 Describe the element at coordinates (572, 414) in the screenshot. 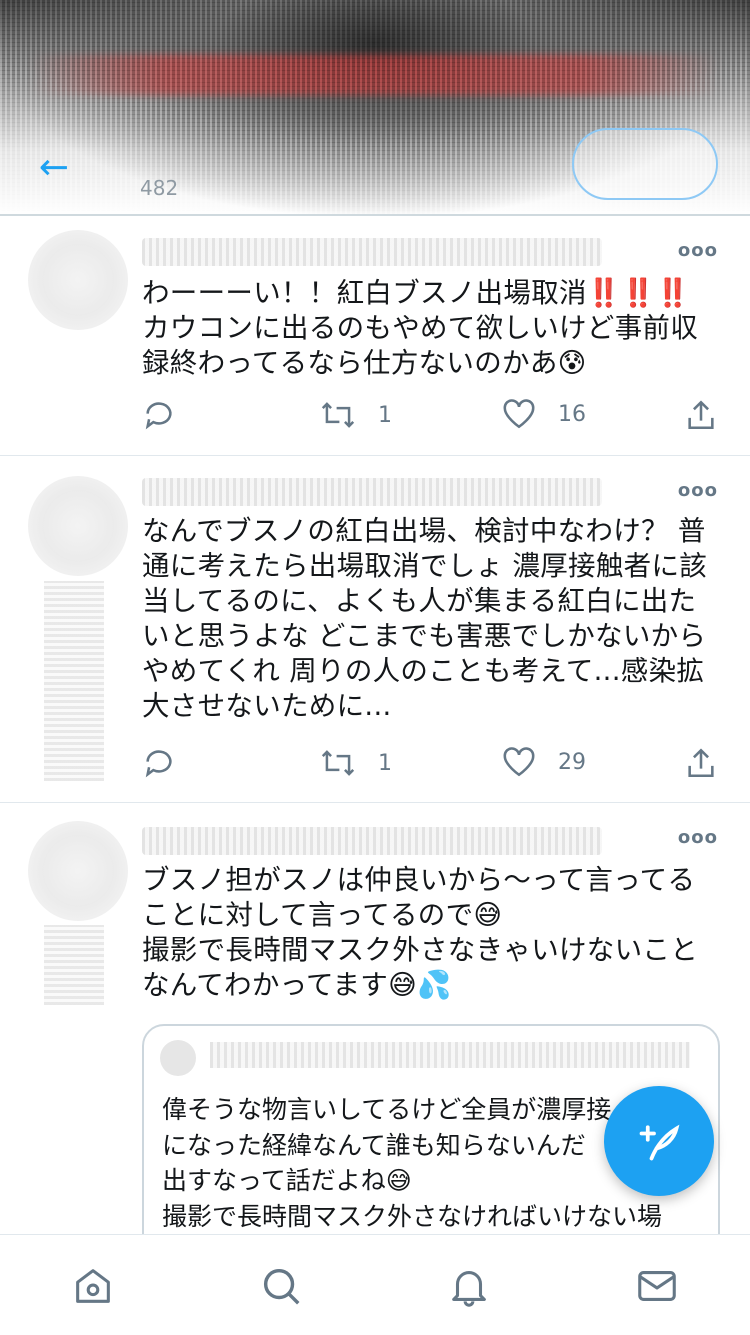

I see `like-count: 16` at that location.